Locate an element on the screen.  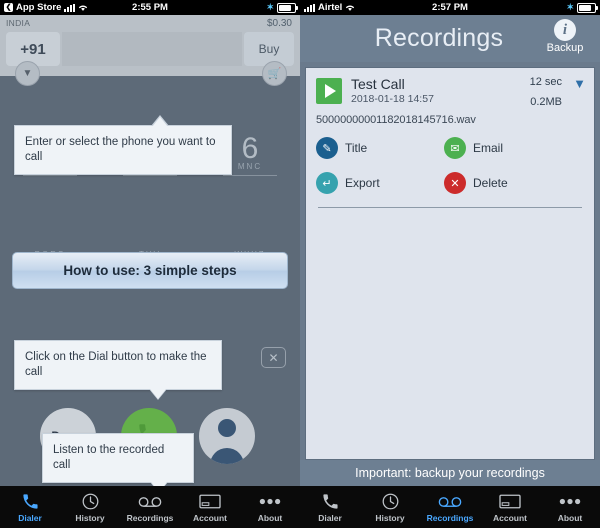
recording-actions: ✎ Title ✉ Email ↵ Export ✕ Delete is located at coordinates (450, 165).